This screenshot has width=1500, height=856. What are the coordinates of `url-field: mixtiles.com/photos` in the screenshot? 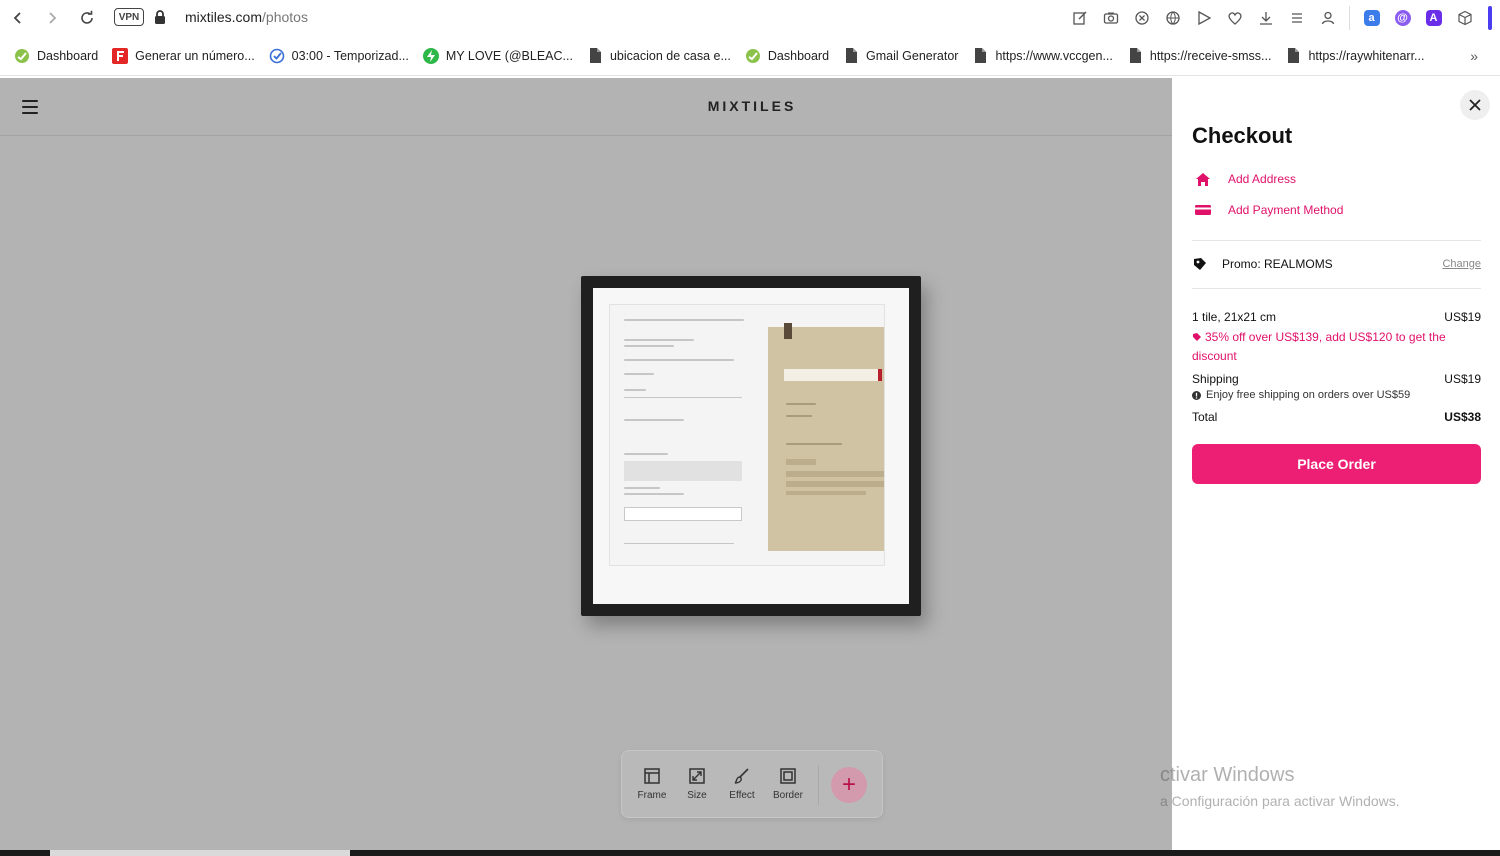 It's located at (246, 17).